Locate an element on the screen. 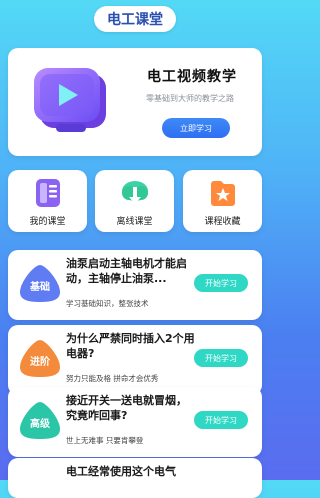  course-favorites-card: 课程收藏 is located at coordinates (222, 201).